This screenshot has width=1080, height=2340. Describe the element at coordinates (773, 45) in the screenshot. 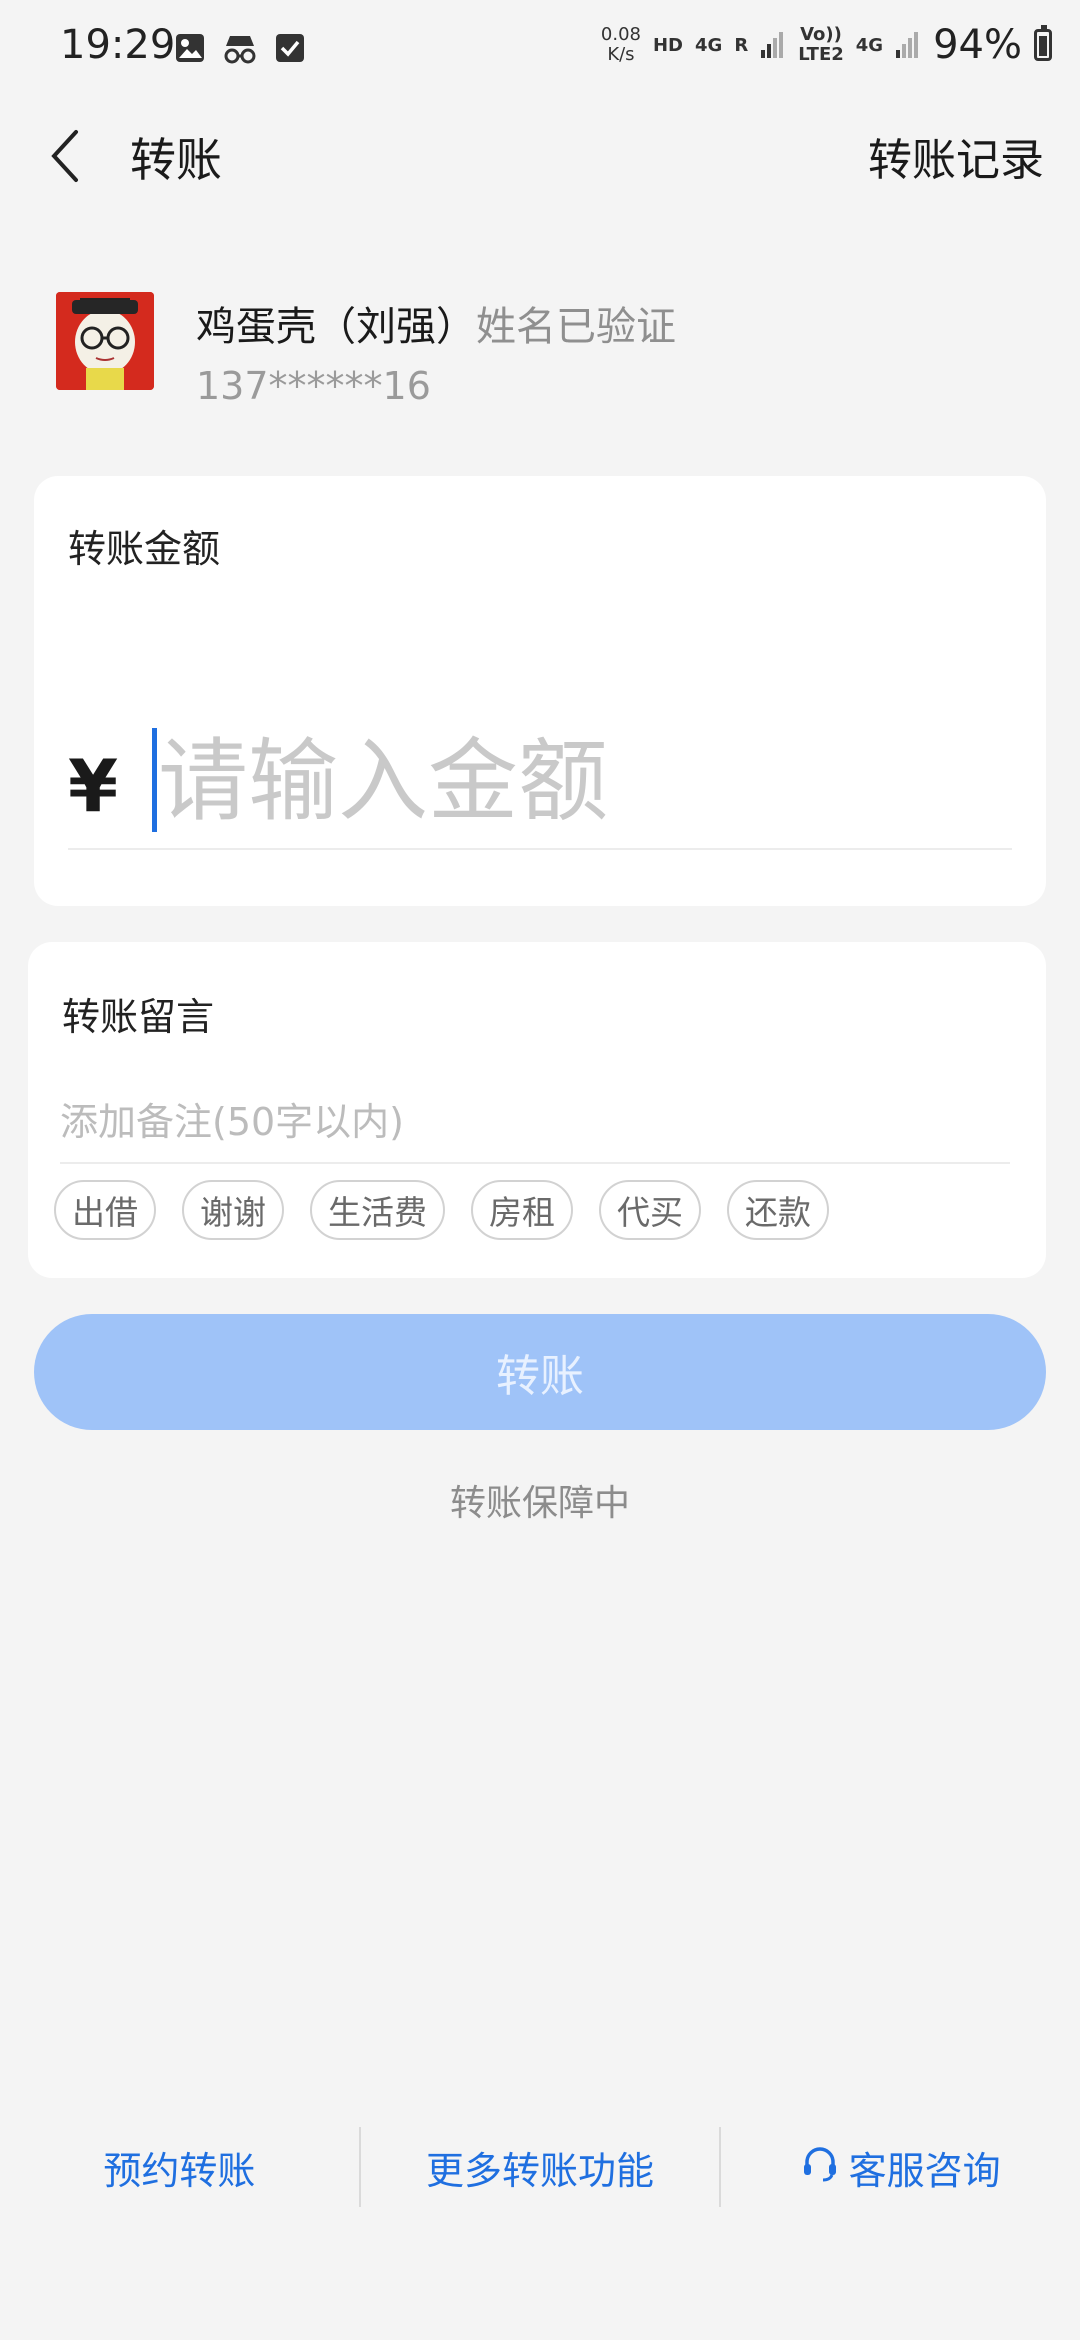

I see `signal-icon` at that location.